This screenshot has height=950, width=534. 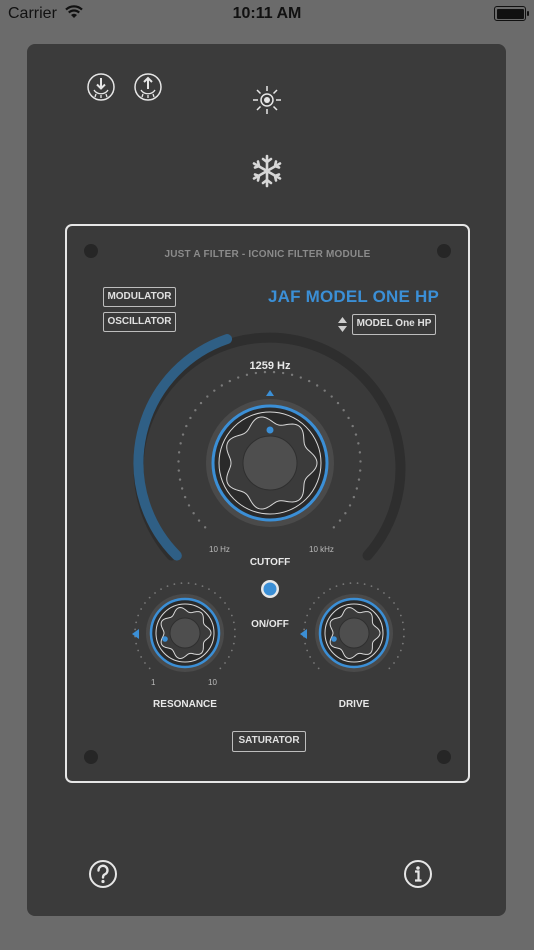 I want to click on clock: 10:11 AM, so click(x=267, y=13).